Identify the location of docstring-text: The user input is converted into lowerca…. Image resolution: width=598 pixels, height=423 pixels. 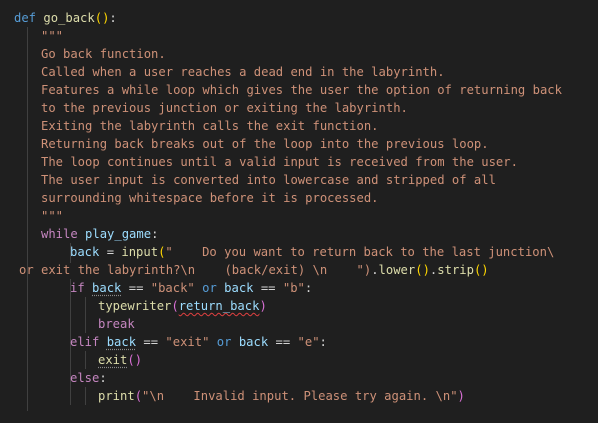
(268, 180).